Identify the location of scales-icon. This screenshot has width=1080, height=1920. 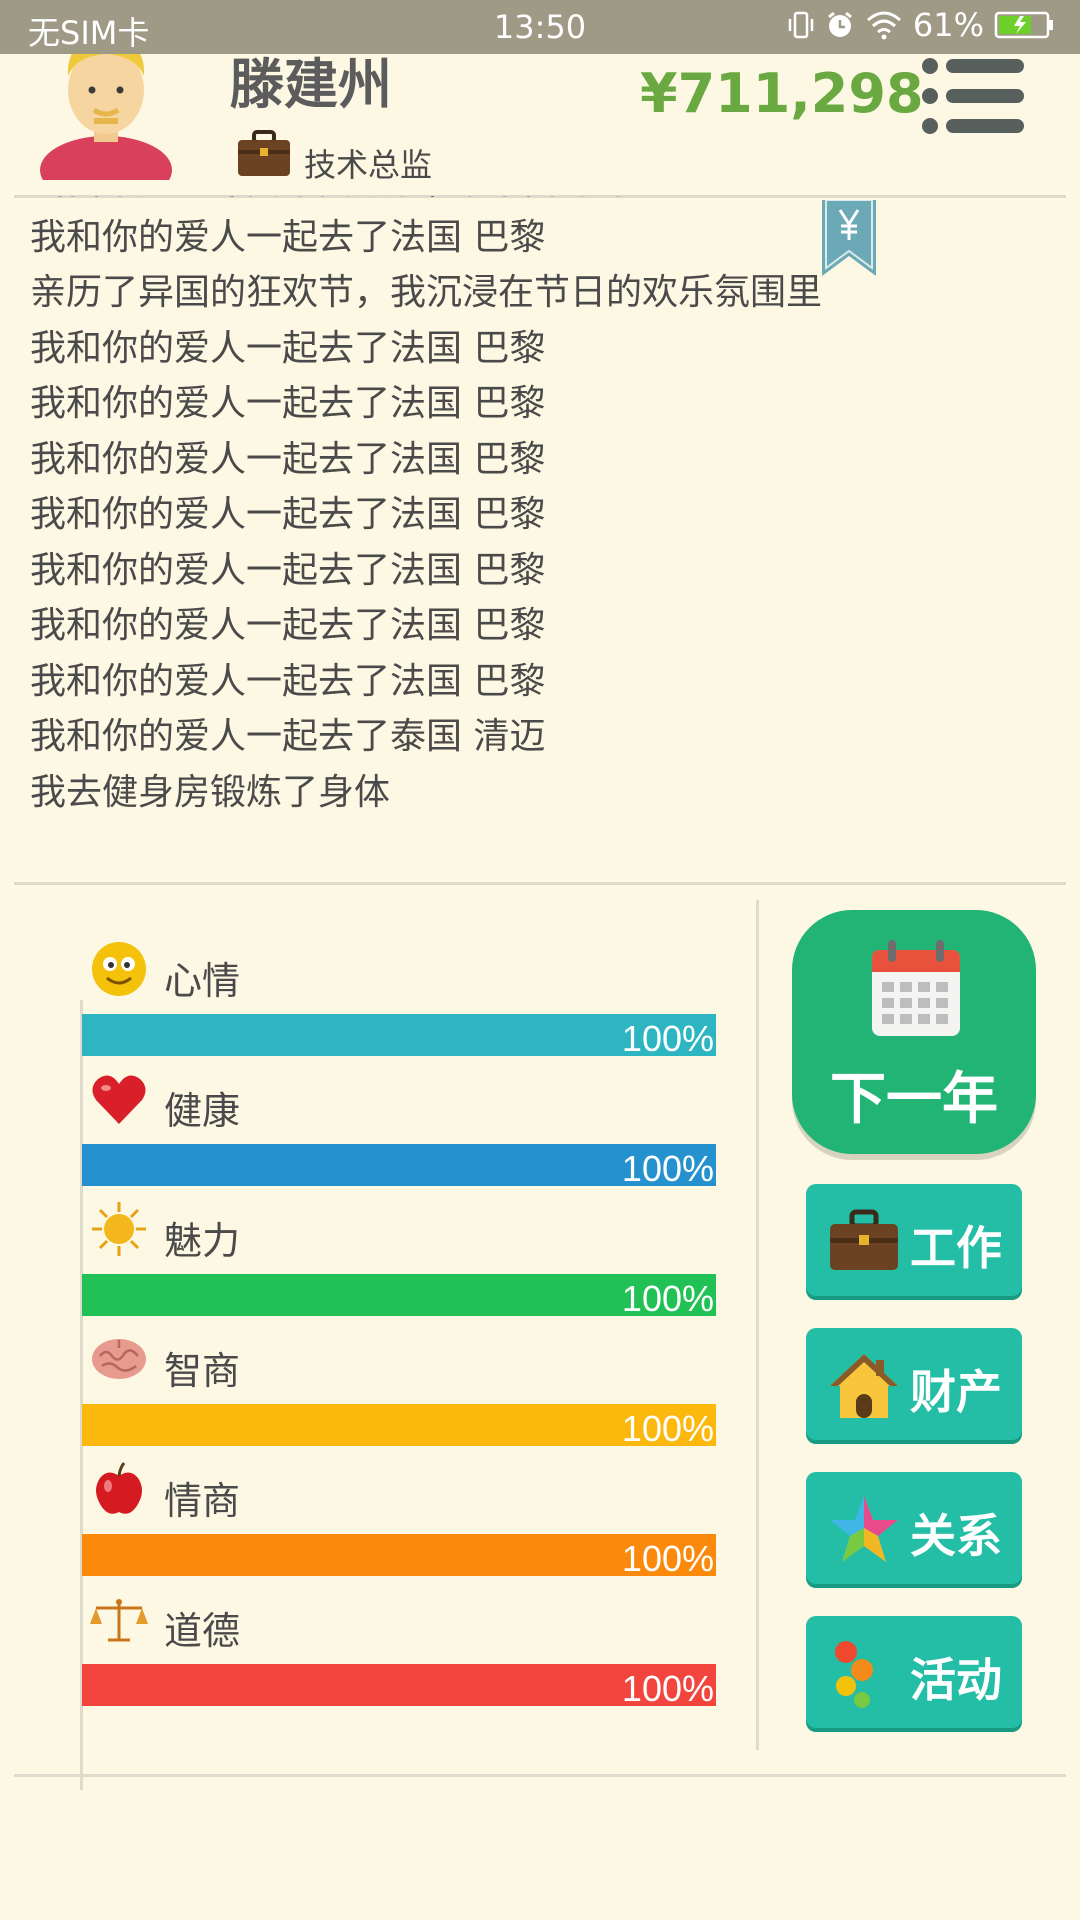
(119, 1620).